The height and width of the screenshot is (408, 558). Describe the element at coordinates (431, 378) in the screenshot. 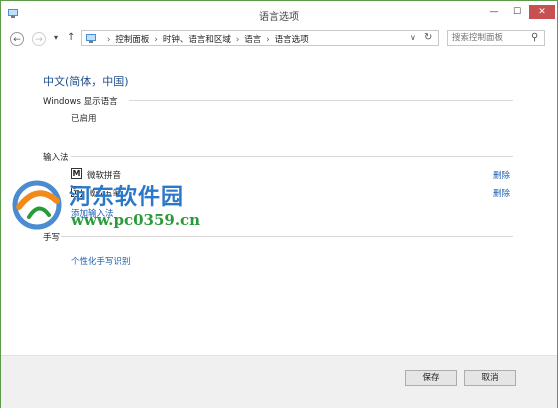

I see `save-button: 保存` at that location.